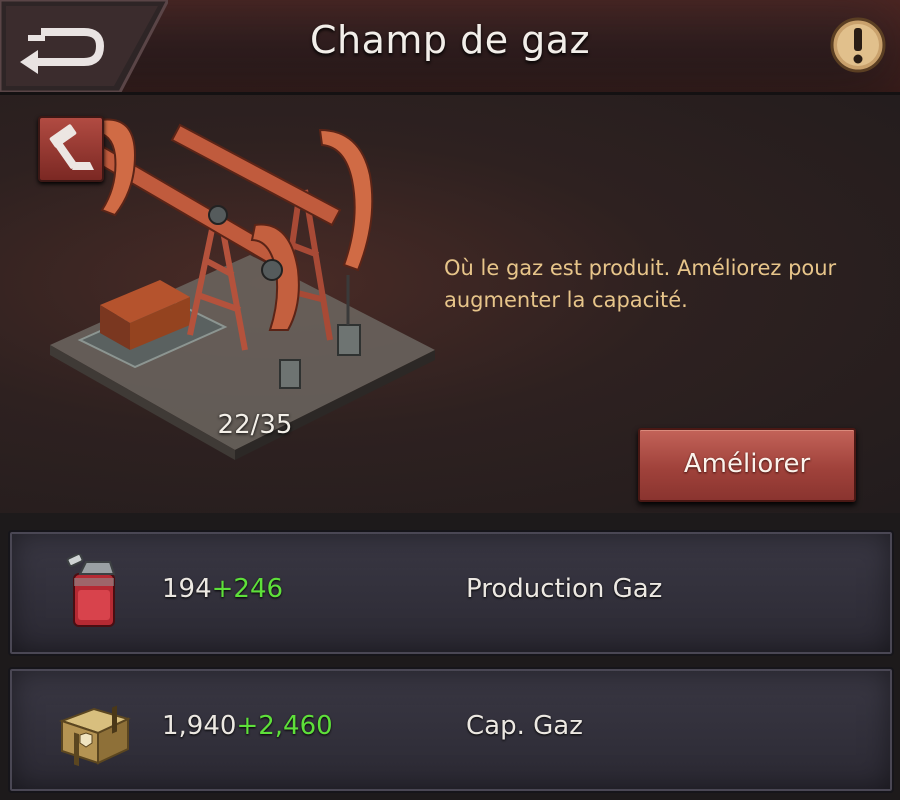 Image resolution: width=900 pixels, height=800 pixels. I want to click on page-title: Champ de gaz, so click(450, 40).